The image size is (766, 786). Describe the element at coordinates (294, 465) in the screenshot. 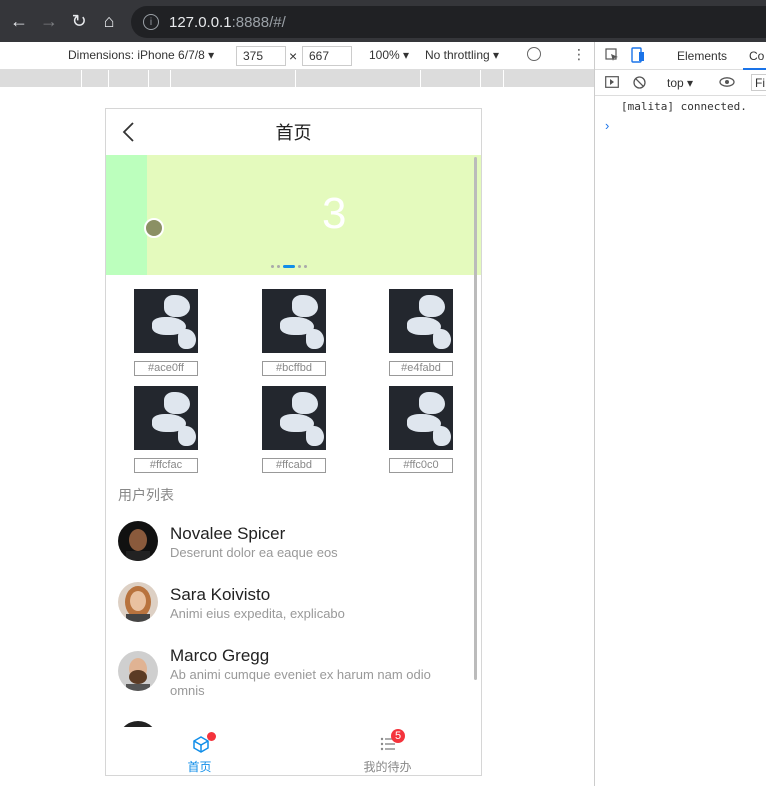

I see `grid-label: #ffcabd` at that location.